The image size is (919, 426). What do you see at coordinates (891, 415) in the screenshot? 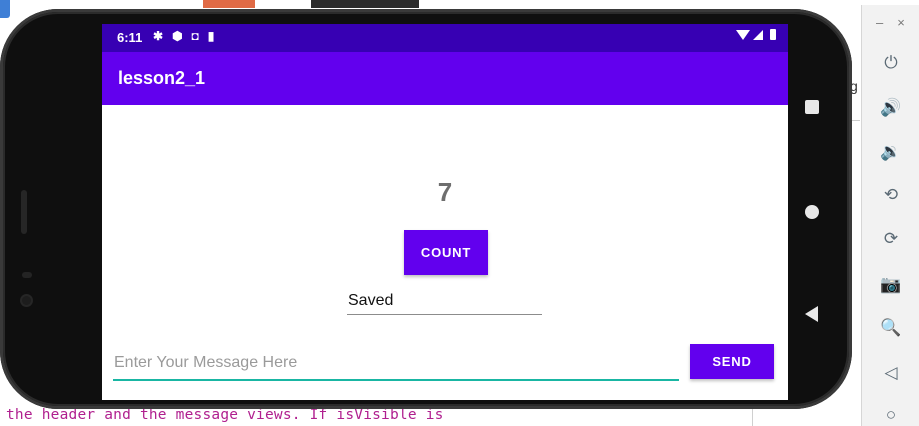
I see `home-icon: ○` at bounding box center [891, 415].